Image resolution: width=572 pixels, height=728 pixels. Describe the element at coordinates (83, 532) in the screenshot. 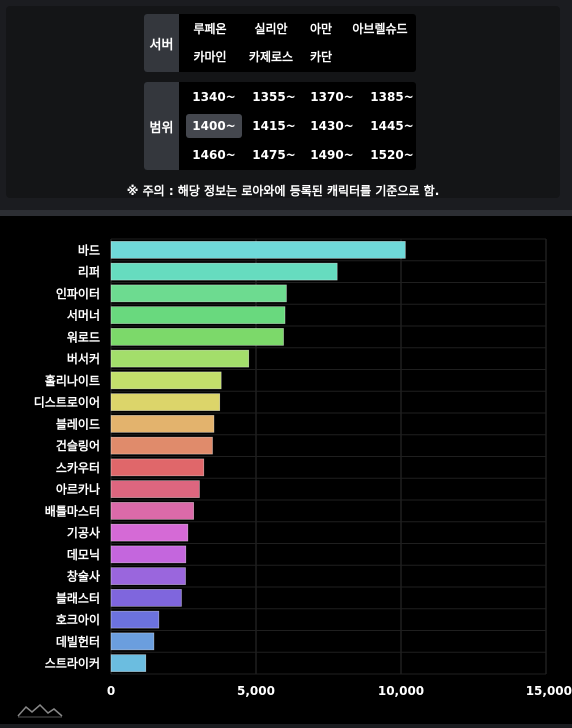

I see `category-label: 기공사` at that location.